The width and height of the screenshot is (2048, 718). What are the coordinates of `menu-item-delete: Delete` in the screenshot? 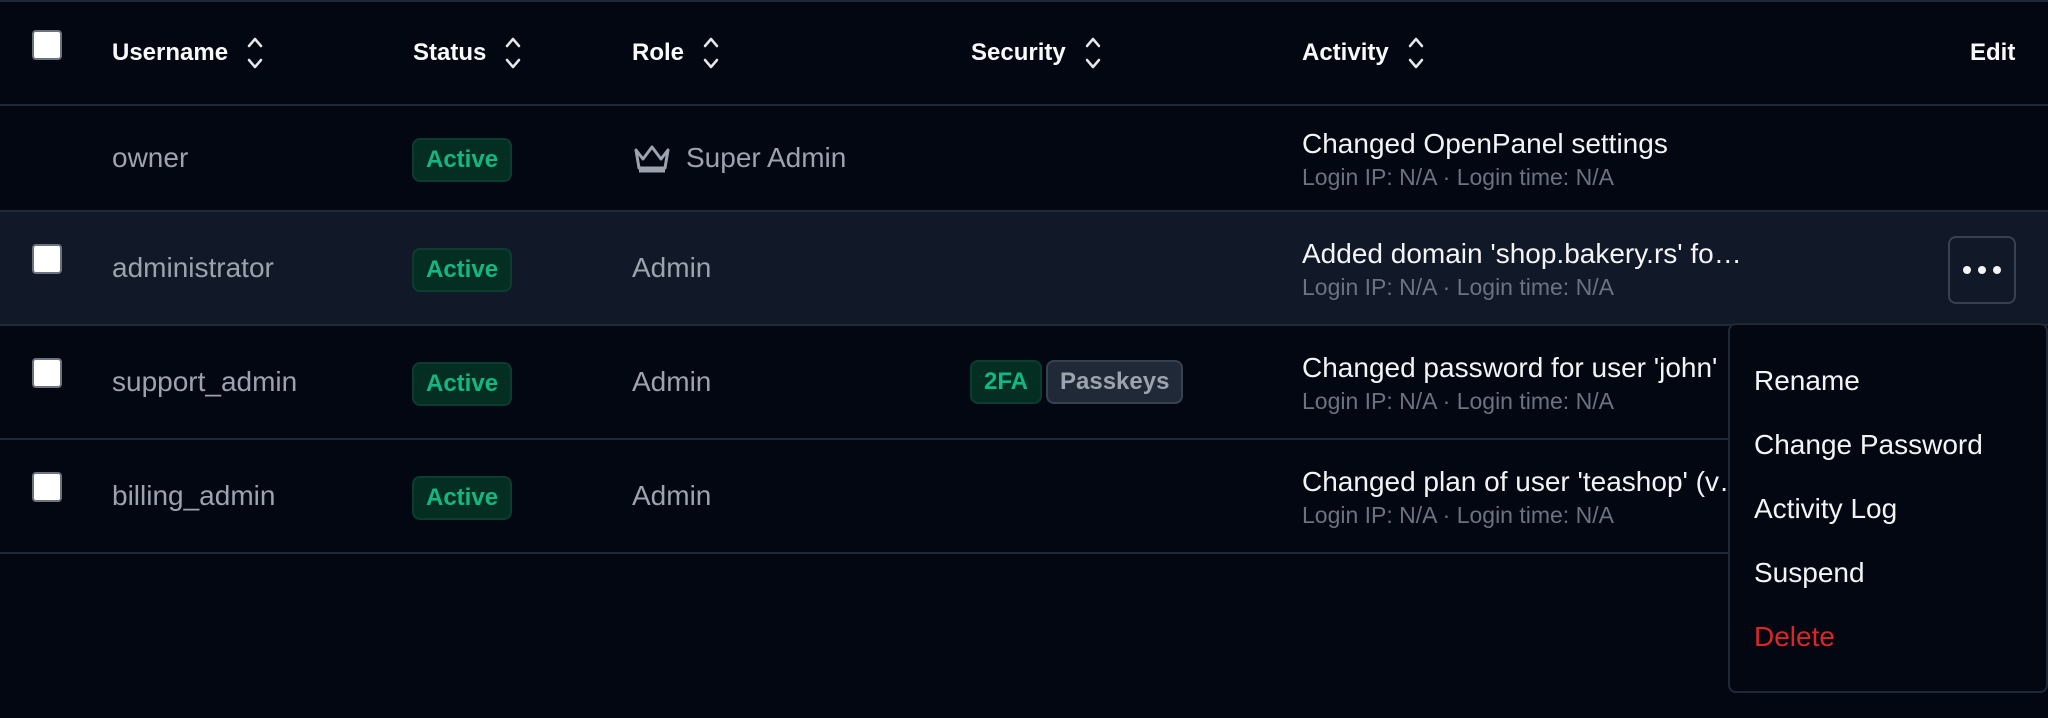 It's located at (1794, 637).